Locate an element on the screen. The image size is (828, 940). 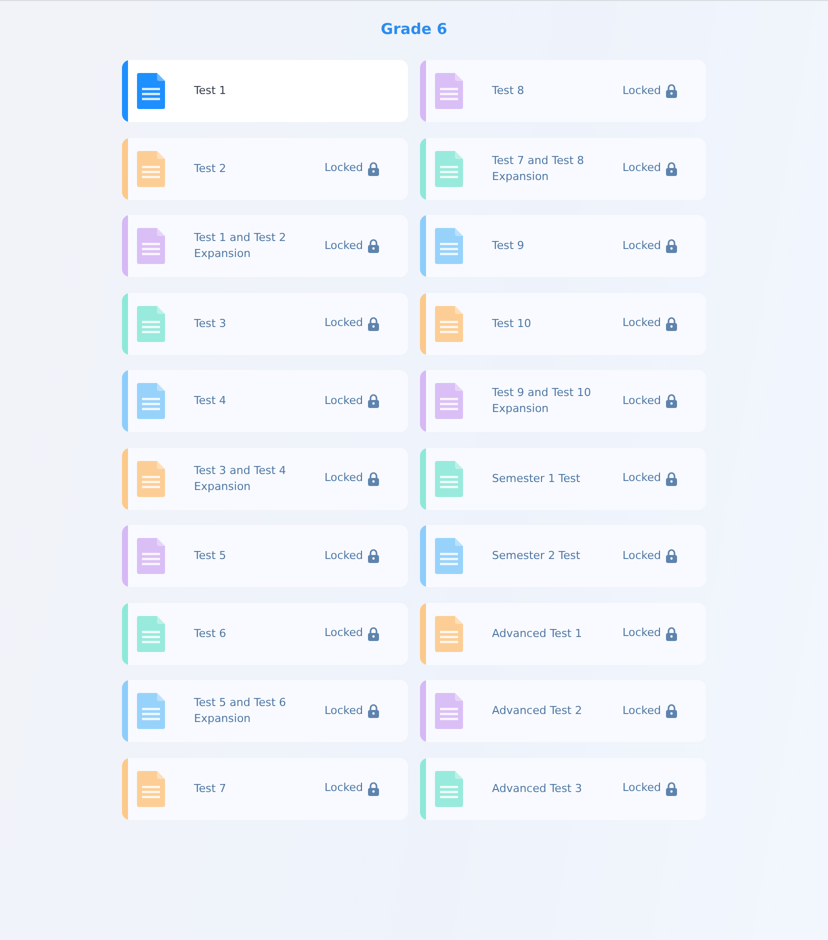
test-card: Test 8 Locked is located at coordinates (563, 91).